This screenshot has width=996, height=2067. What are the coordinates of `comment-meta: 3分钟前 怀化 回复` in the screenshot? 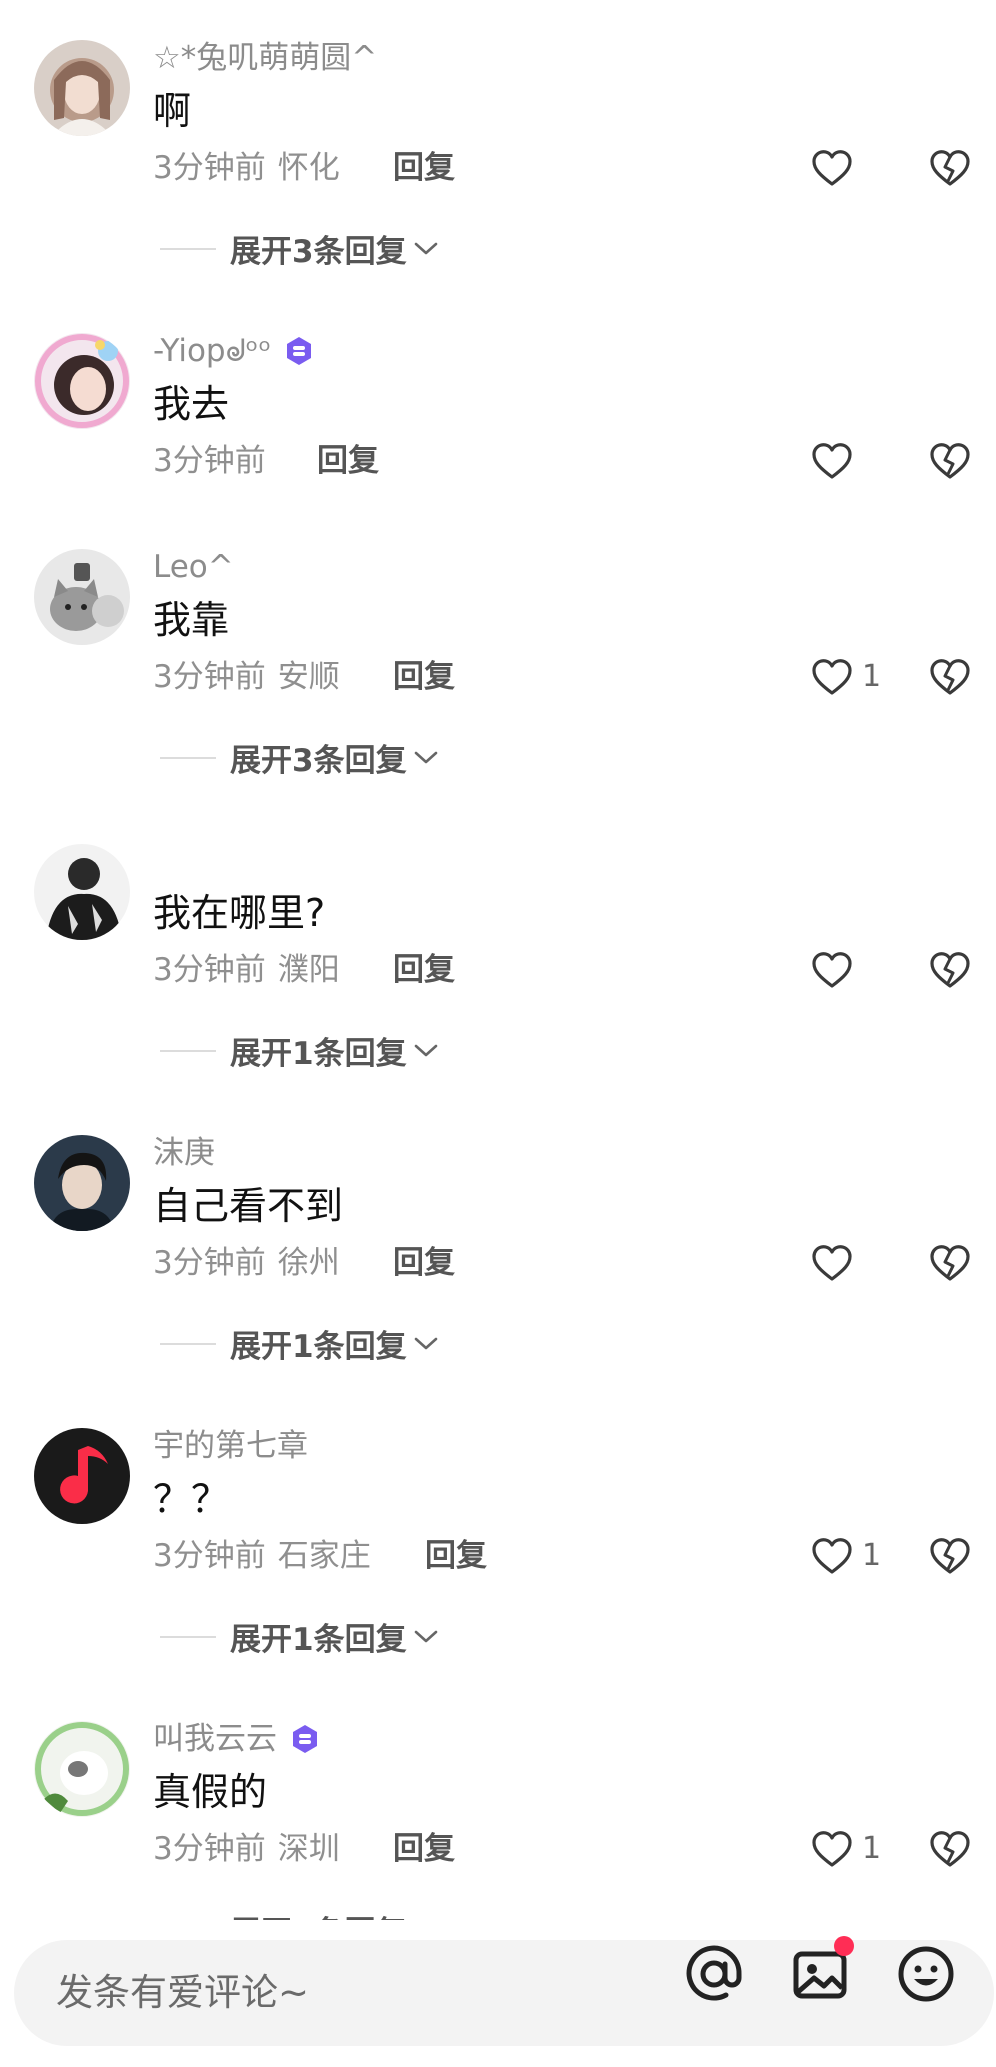 It's located at (304, 168).